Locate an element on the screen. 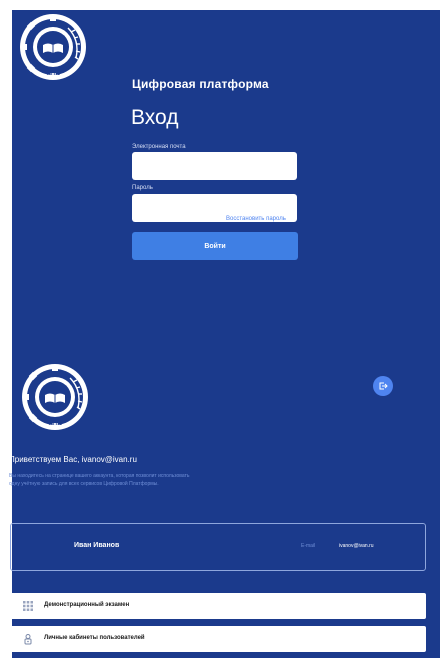  logout-icon is located at coordinates (383, 386).